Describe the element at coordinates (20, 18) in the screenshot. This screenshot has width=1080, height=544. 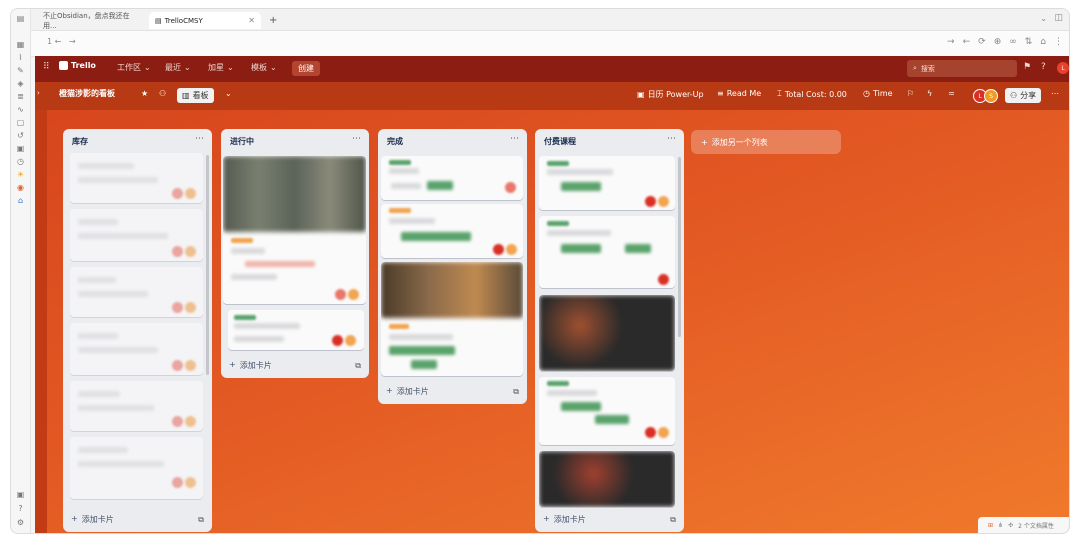
I see `sidebar-toggle-icon: ▤` at that location.